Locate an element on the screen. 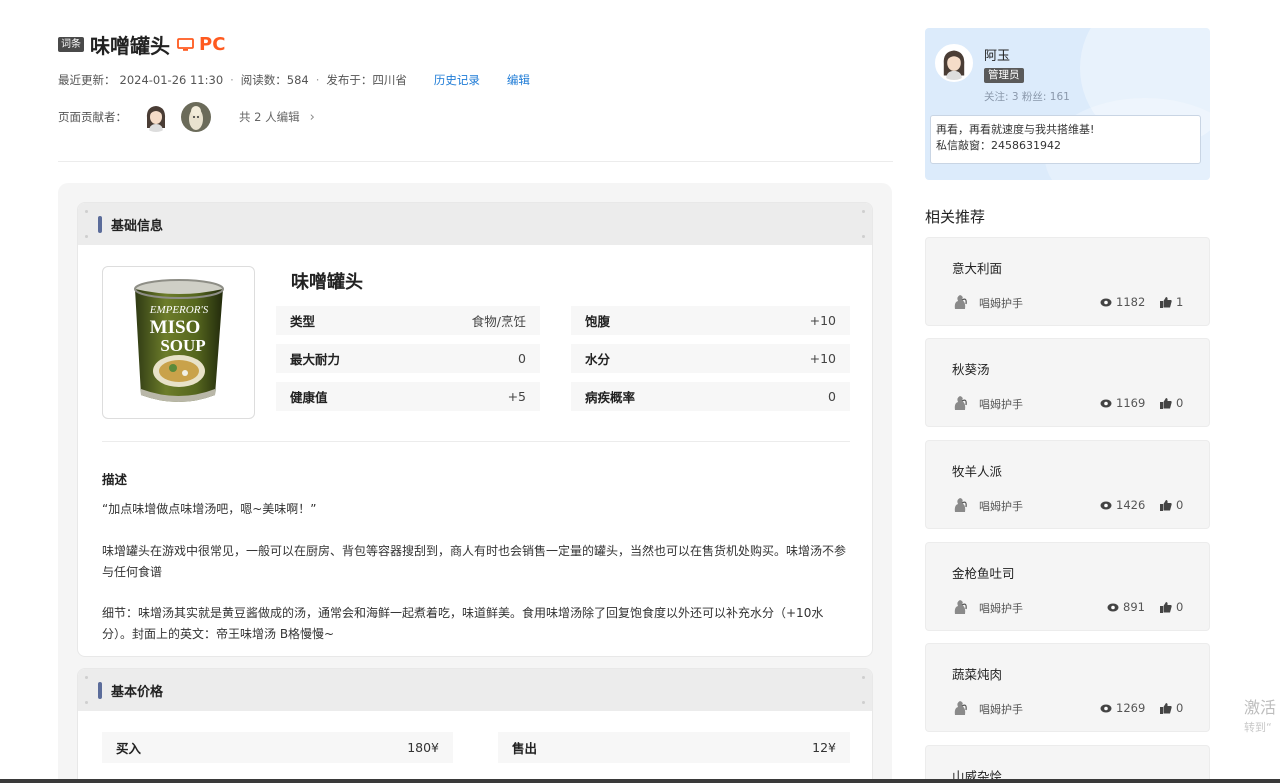 Image resolution: width=1280 pixels, height=783 pixels. stat-label: 最大耐力 is located at coordinates (315, 359).